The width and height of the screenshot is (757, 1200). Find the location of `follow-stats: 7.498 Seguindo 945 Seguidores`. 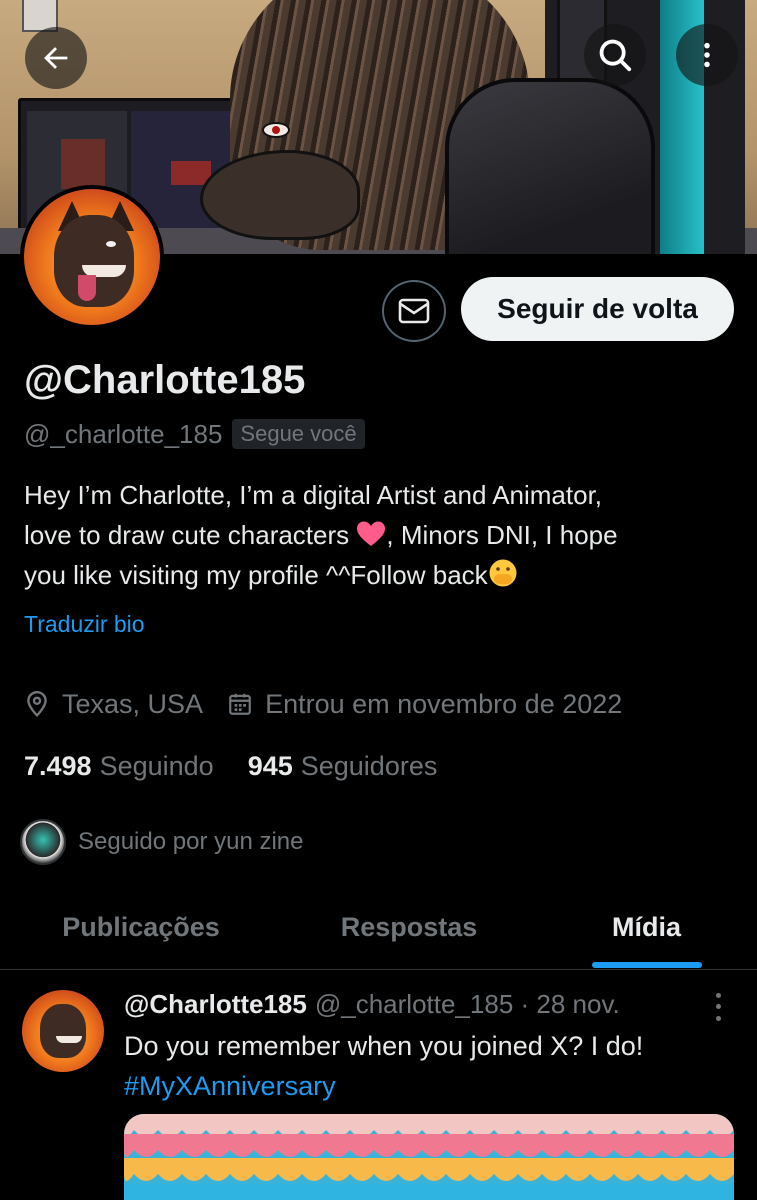

follow-stats: 7.498 Seguindo 945 Seguidores is located at coordinates (230, 766).